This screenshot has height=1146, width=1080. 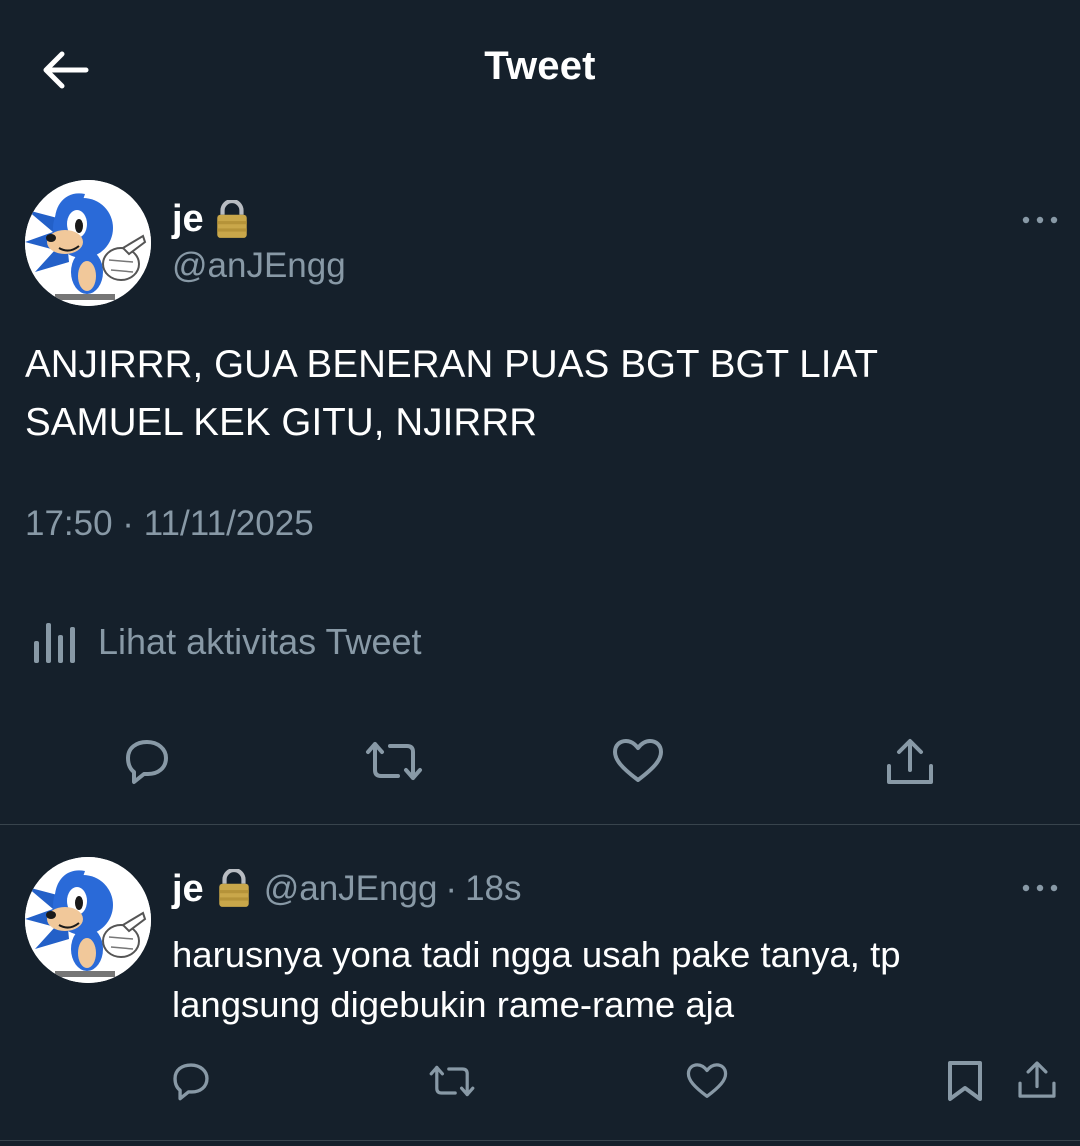 I want to click on reply-more-options-button, so click(x=1040, y=888).